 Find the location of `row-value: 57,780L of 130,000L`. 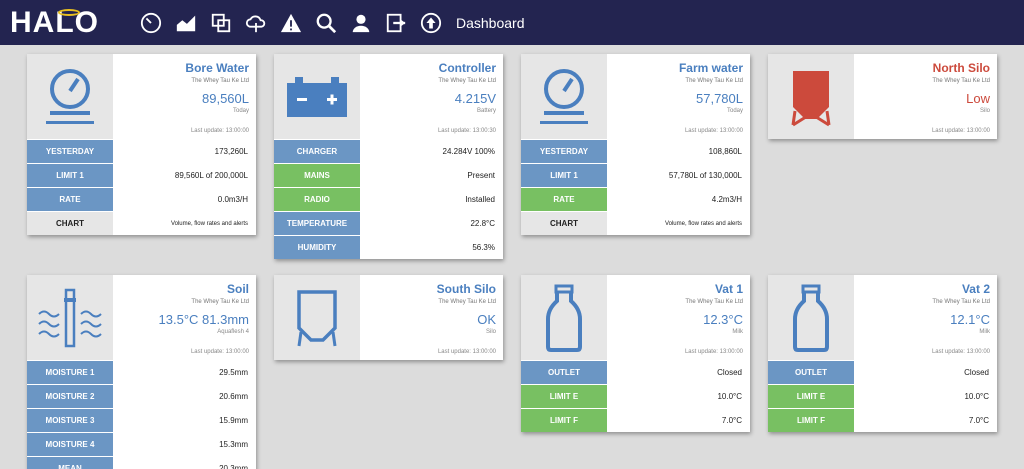

row-value: 57,780L of 130,000L is located at coordinates (705, 175).